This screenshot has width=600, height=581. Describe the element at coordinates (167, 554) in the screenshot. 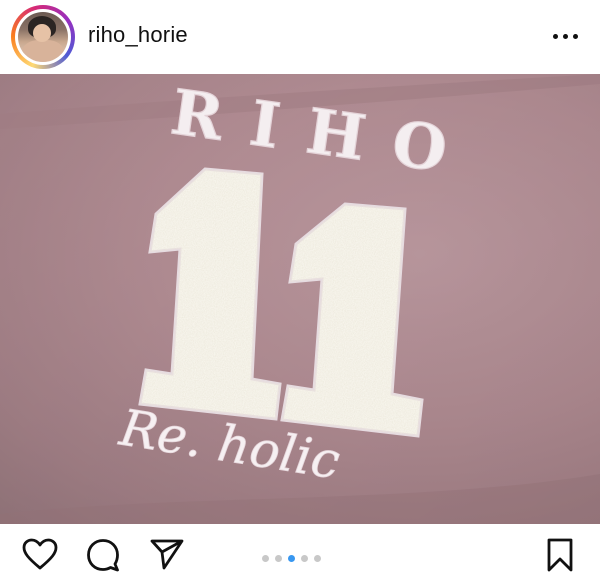

I see `send-icon` at that location.